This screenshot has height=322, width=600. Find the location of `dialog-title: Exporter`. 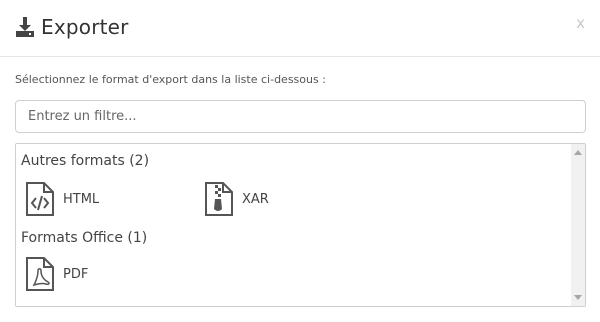

dialog-title: Exporter is located at coordinates (85, 27).